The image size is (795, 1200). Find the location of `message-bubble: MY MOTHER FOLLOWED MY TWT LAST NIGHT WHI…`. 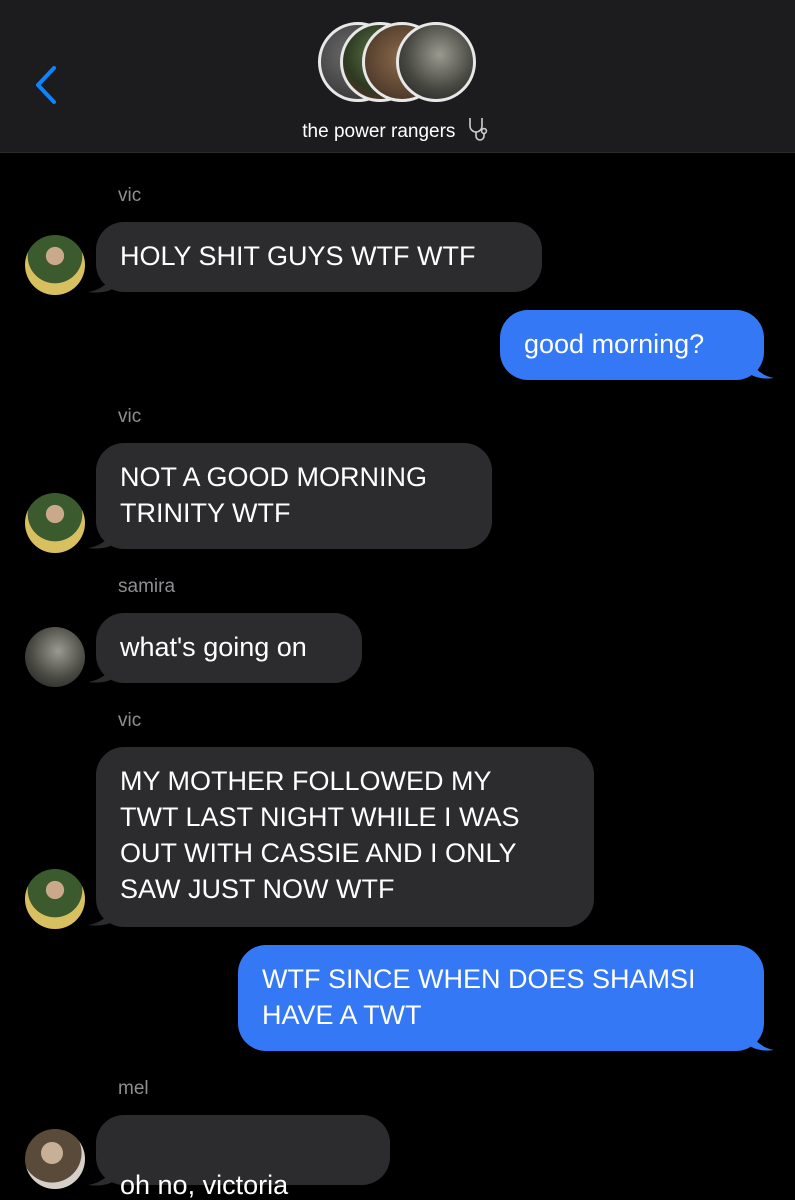

message-bubble: MY MOTHER FOLLOWED MY TWT LAST NIGHT WHI… is located at coordinates (345, 837).